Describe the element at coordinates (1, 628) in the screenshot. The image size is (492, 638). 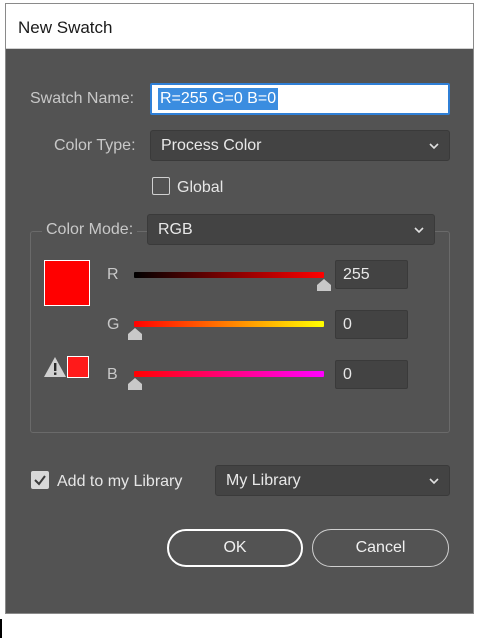
I see `text-cursor` at that location.